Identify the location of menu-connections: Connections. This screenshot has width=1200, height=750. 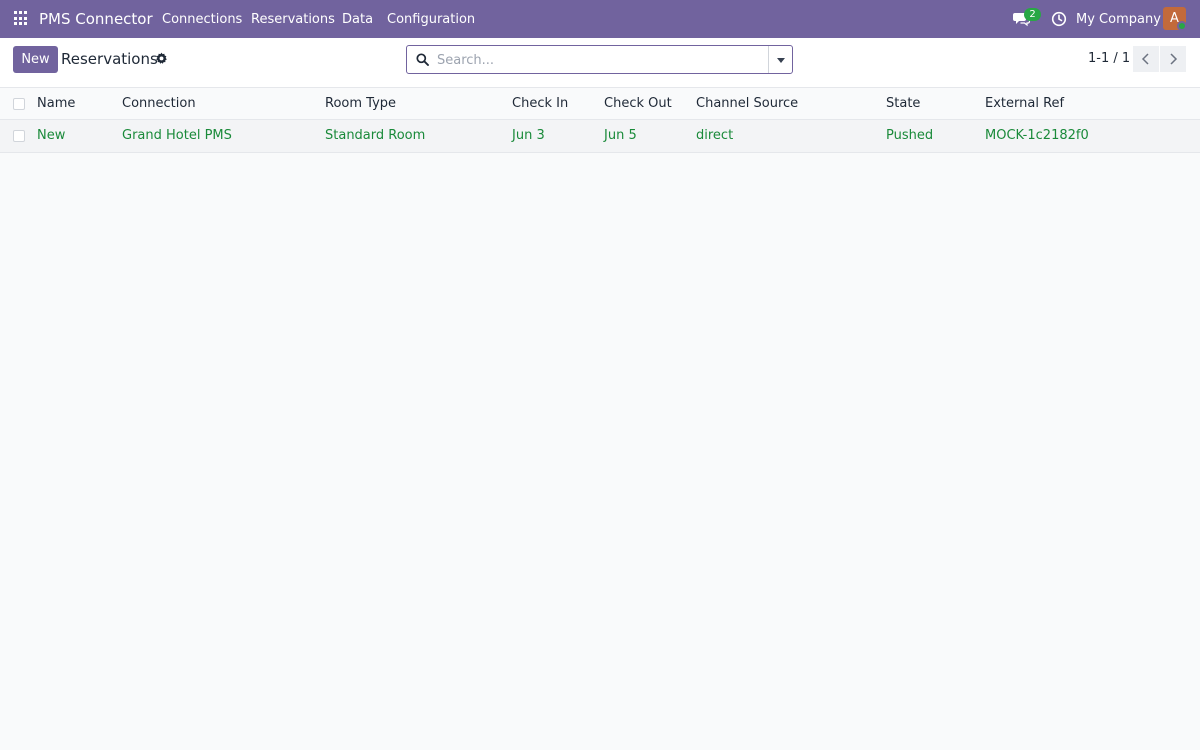
(202, 19).